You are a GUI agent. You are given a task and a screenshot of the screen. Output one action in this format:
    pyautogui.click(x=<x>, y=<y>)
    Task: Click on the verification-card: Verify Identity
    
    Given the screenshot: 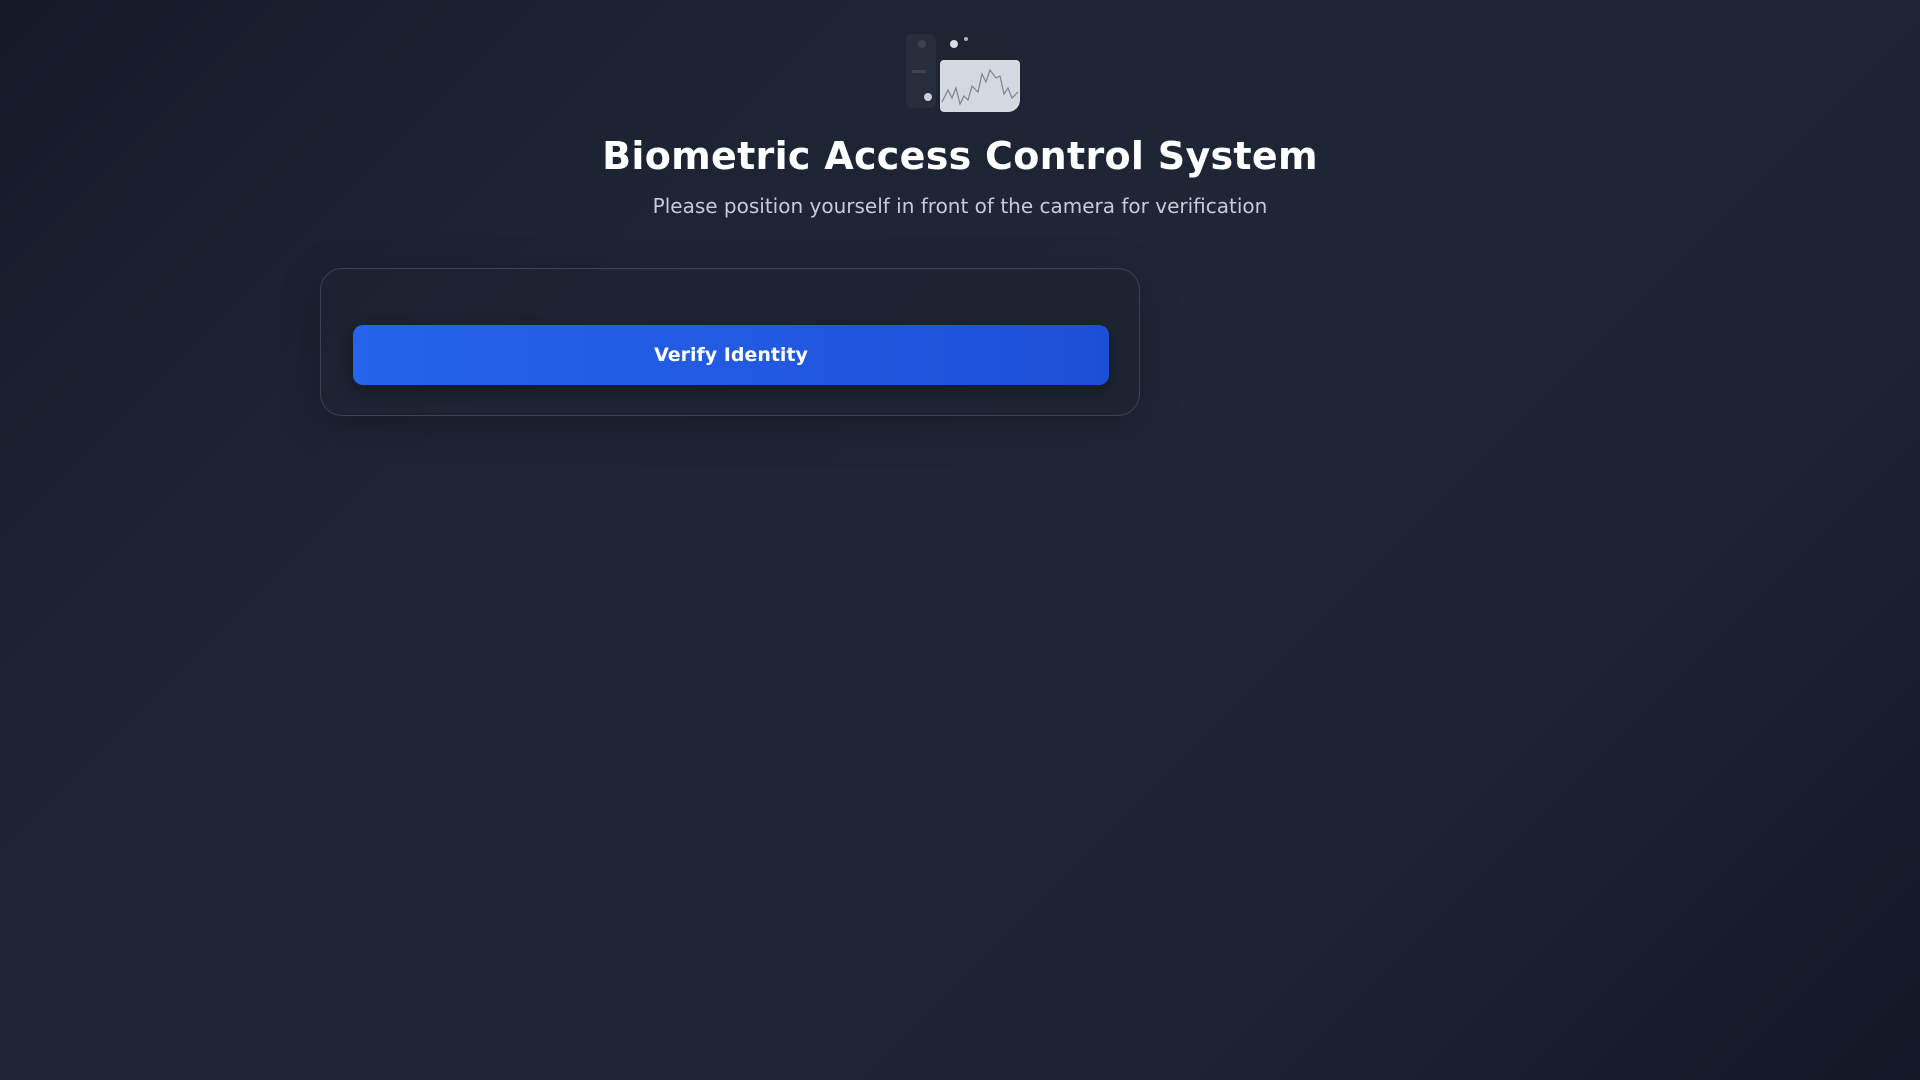 What is the action you would take?
    pyautogui.click(x=730, y=342)
    